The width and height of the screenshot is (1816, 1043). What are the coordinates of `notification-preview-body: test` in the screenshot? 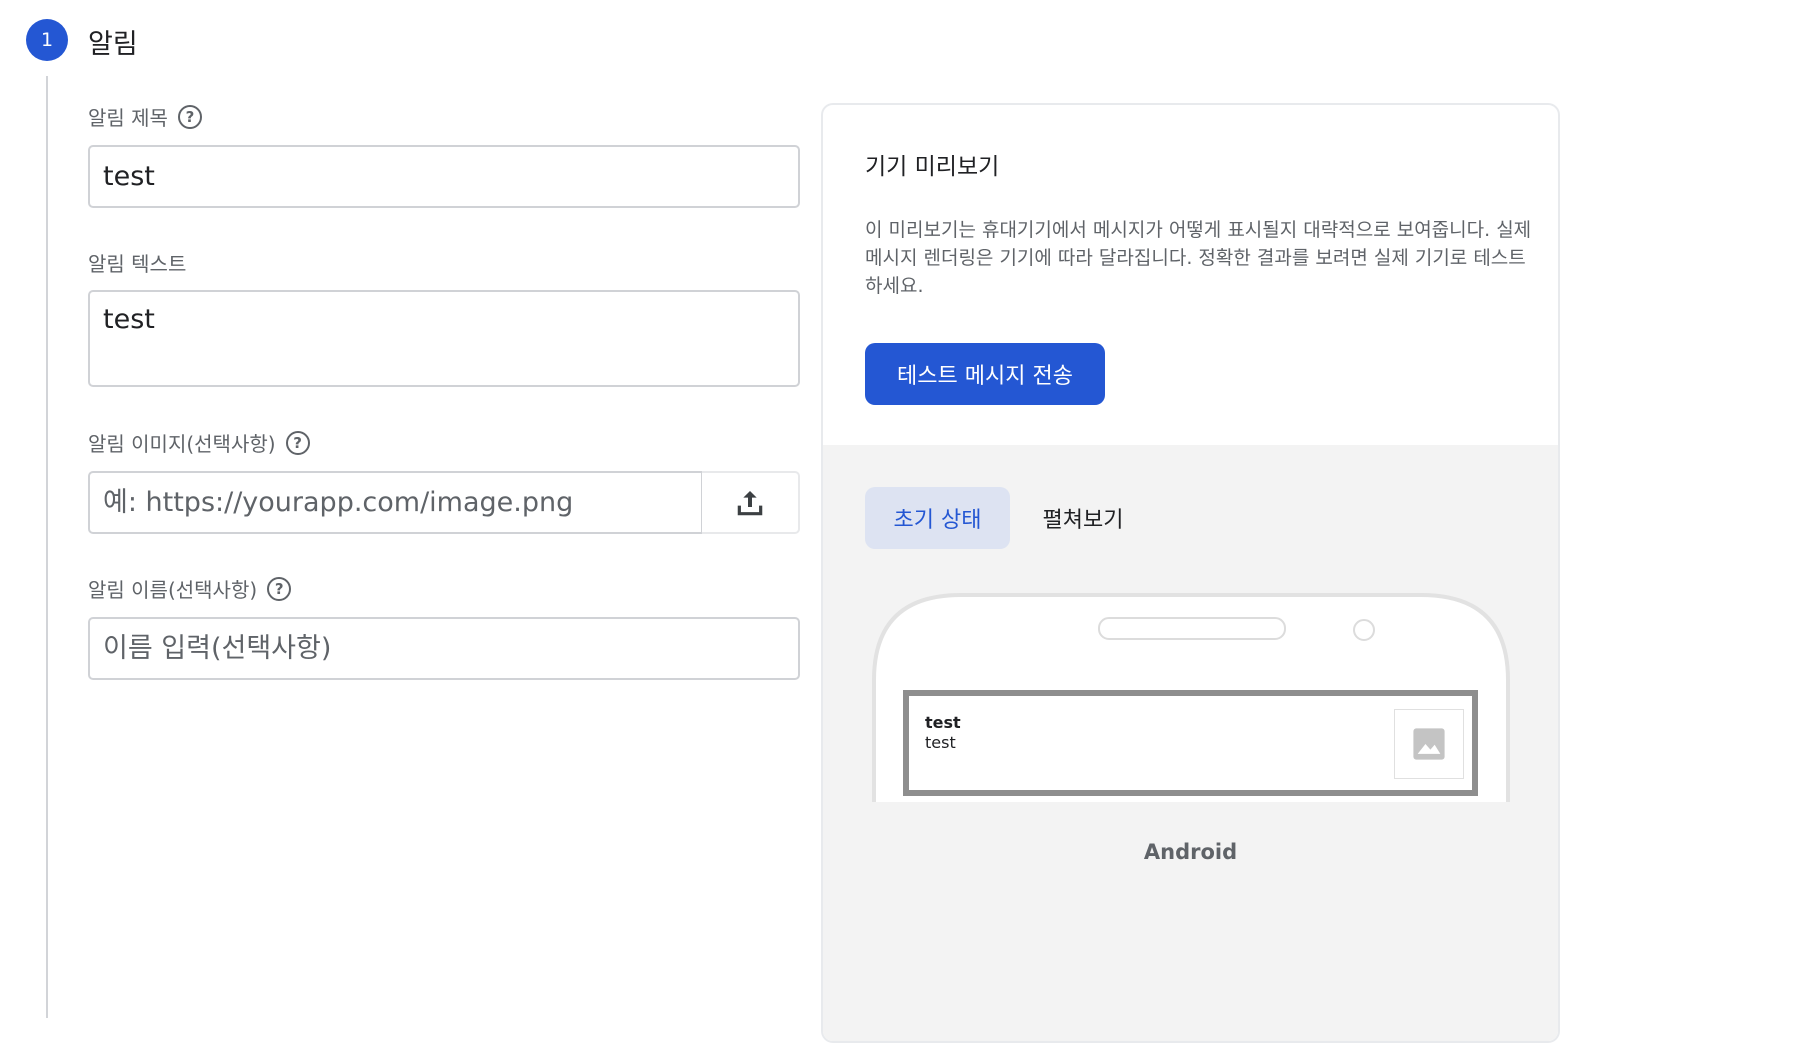 It's located at (940, 742).